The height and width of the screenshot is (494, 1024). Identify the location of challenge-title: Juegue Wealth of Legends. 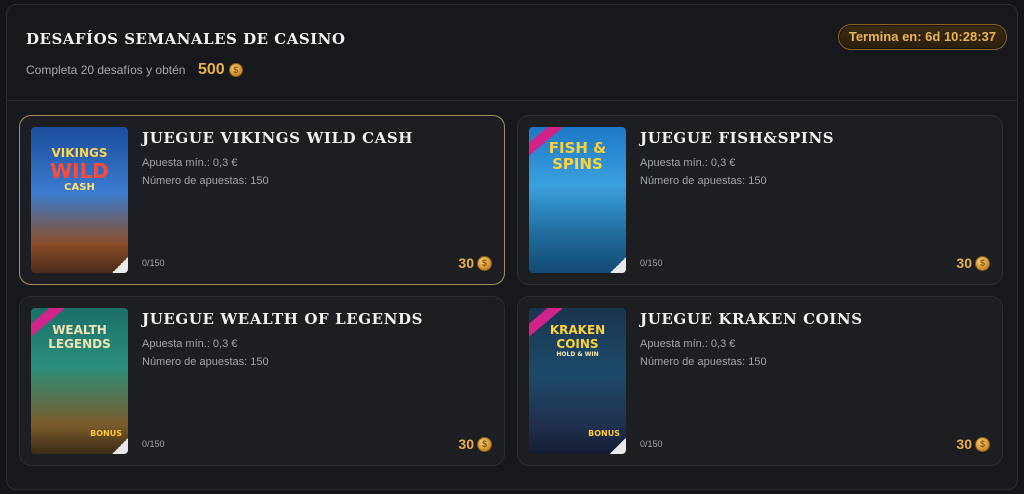
(283, 319).